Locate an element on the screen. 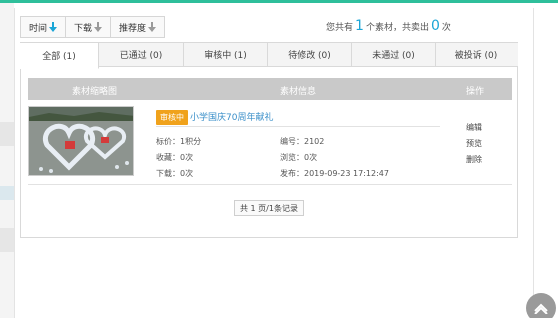  summary-suffix: 次 is located at coordinates (446, 28).